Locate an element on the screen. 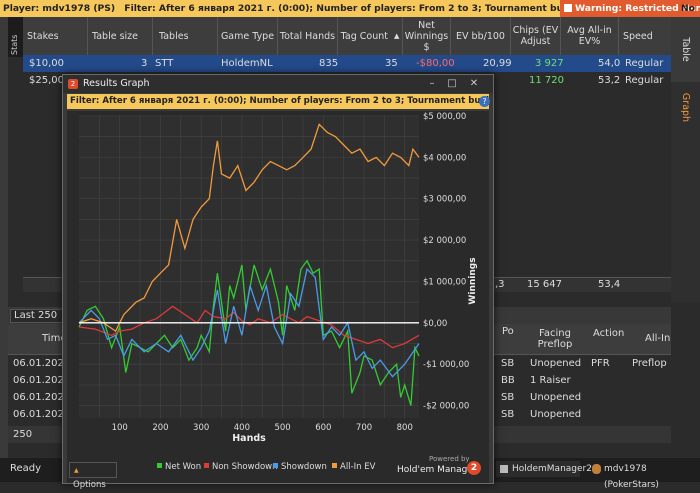 This screenshot has height=493, width=700. cell-stakes: $10,00 is located at coordinates (46, 63).